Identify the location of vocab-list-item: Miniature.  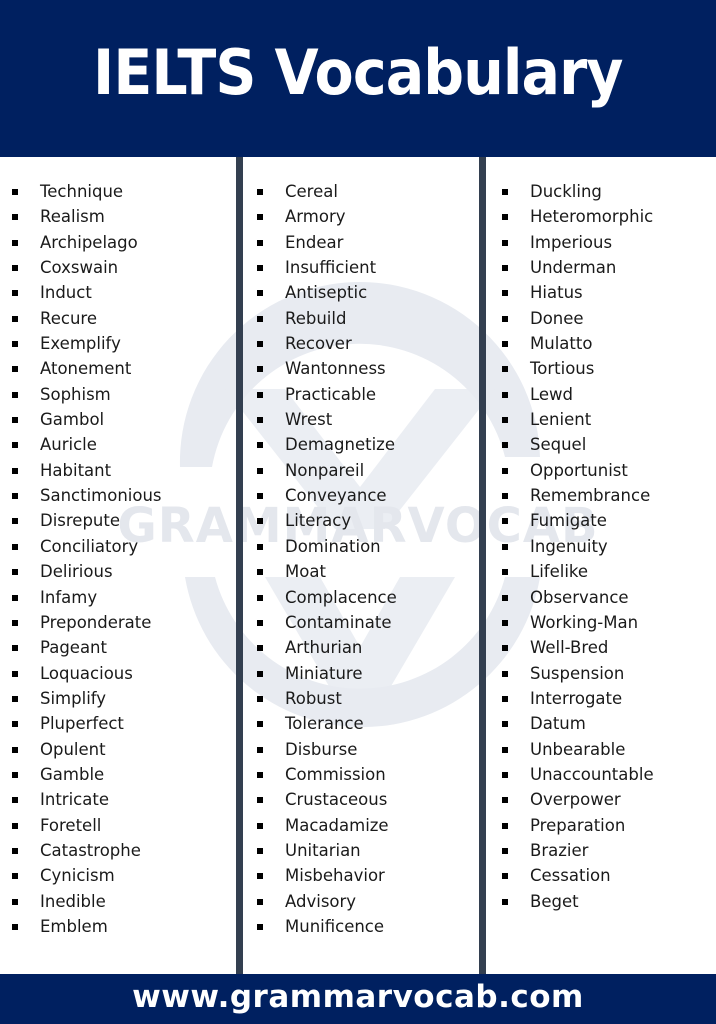
(361, 673).